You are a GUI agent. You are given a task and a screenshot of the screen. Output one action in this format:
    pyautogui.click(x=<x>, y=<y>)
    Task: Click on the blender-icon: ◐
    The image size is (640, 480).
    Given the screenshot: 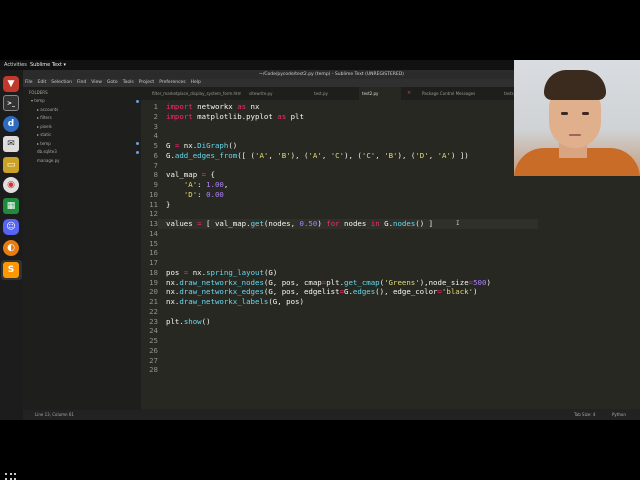 What is the action you would take?
    pyautogui.click(x=11, y=248)
    